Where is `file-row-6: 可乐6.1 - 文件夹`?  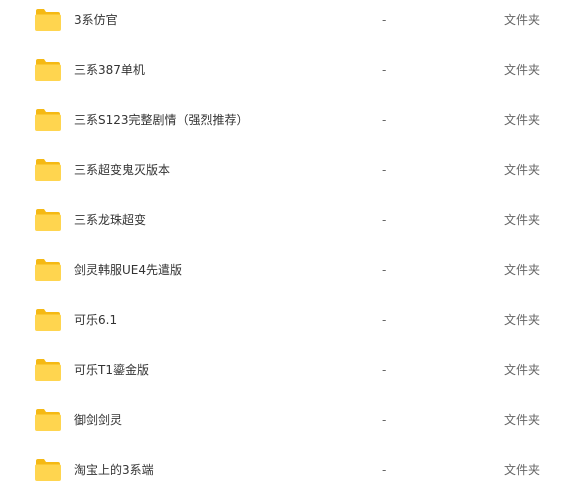 file-row-6: 可乐6.1 - 文件夹 is located at coordinates (289, 321).